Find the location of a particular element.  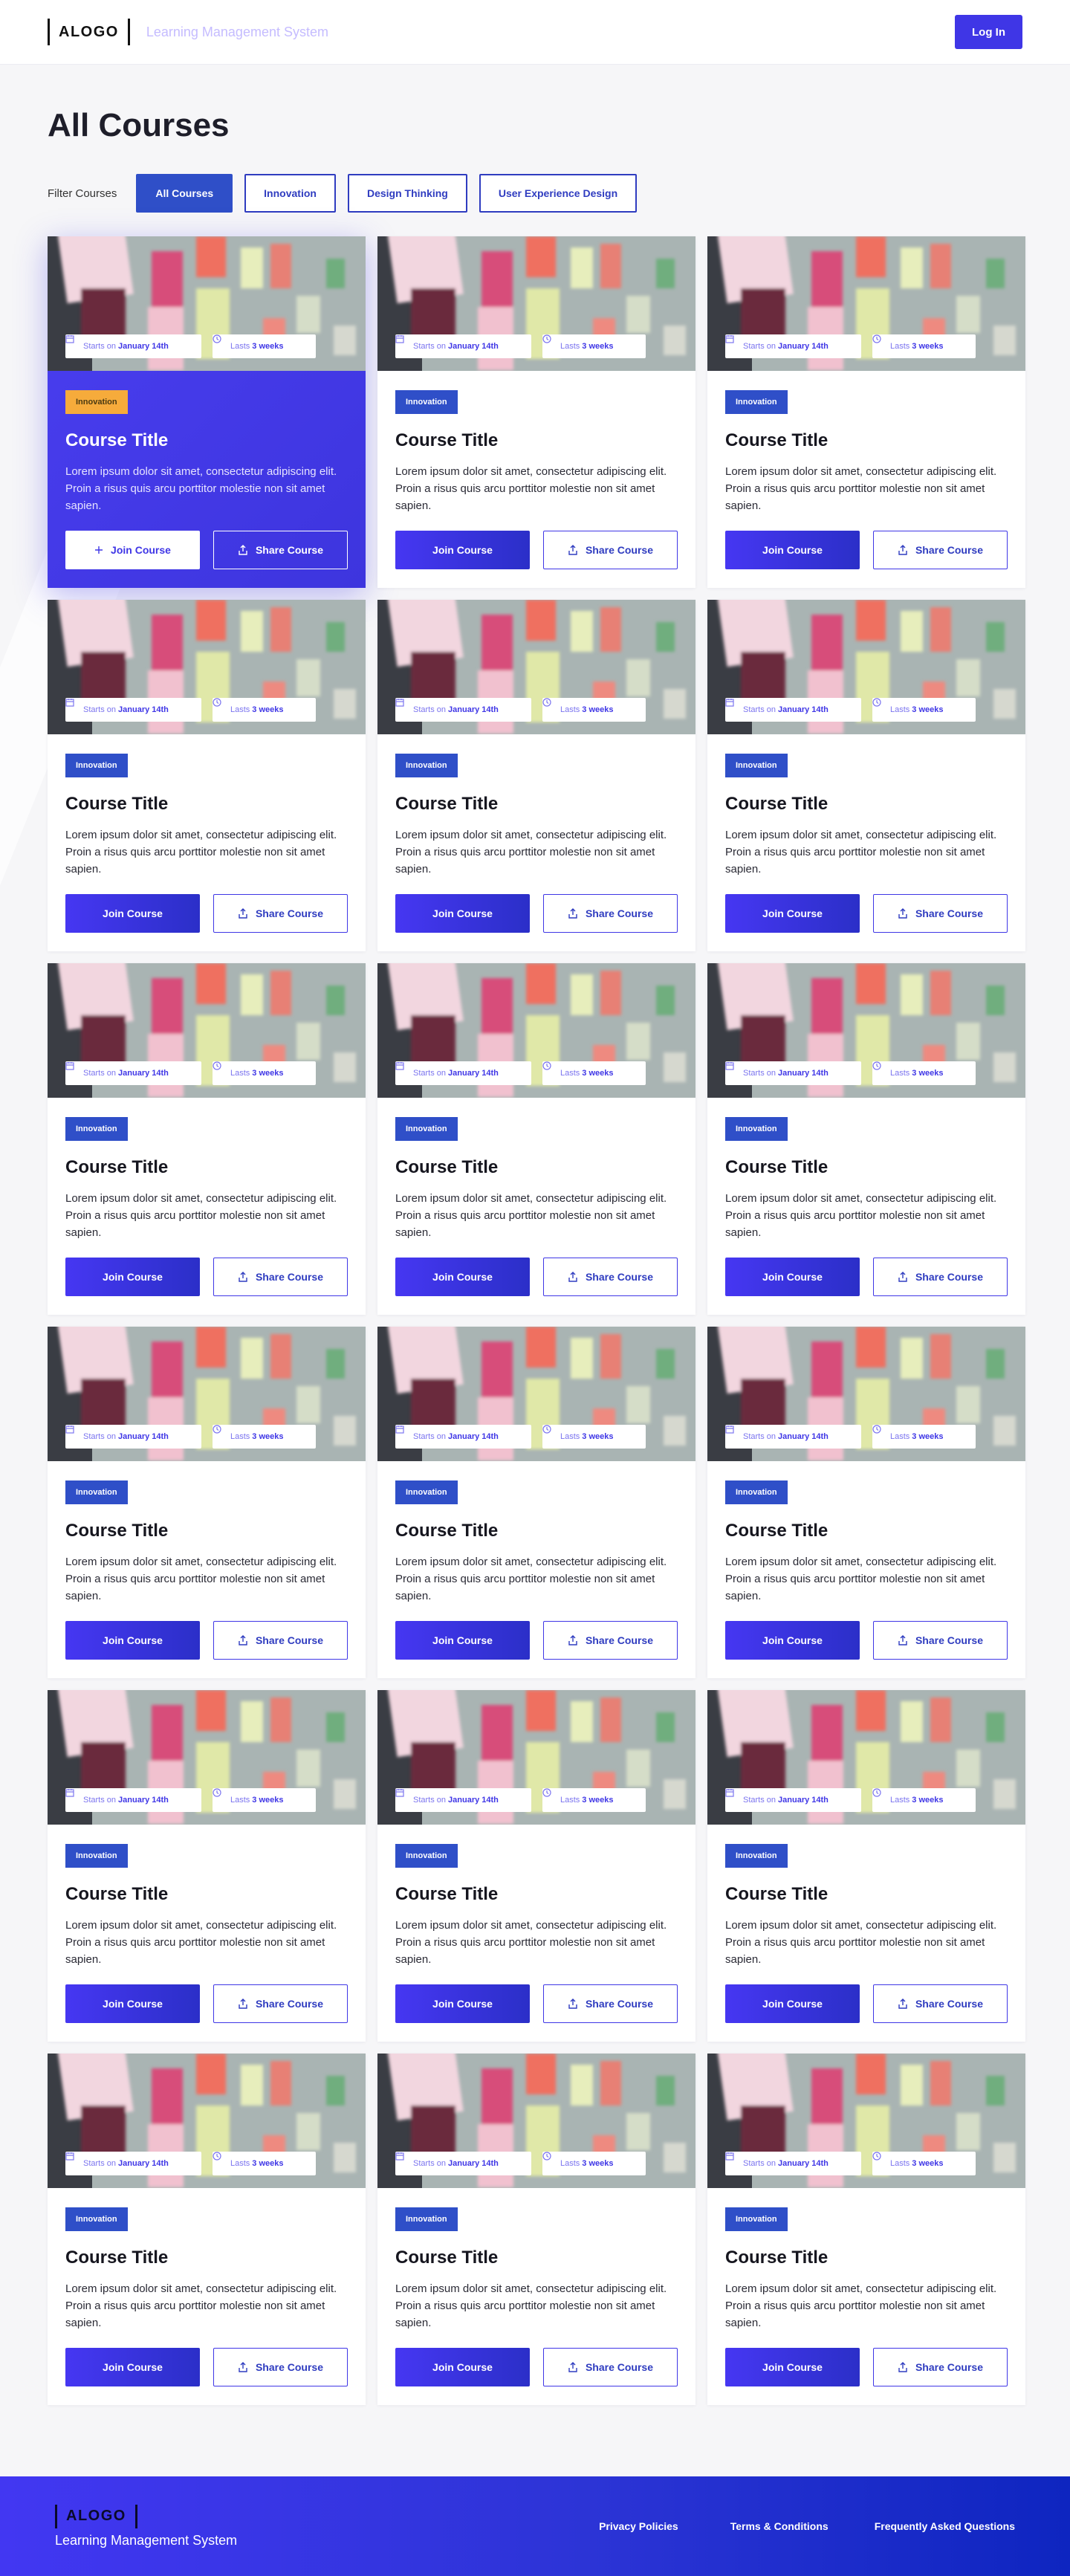

footer-link-terms: Terms & Conditions is located at coordinates (779, 2526).